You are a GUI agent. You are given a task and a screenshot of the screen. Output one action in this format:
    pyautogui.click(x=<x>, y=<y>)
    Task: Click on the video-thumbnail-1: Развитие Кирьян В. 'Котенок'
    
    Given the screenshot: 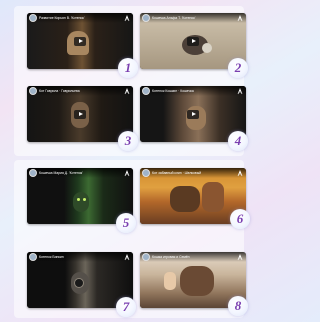 What is the action you would take?
    pyautogui.click(x=80, y=41)
    